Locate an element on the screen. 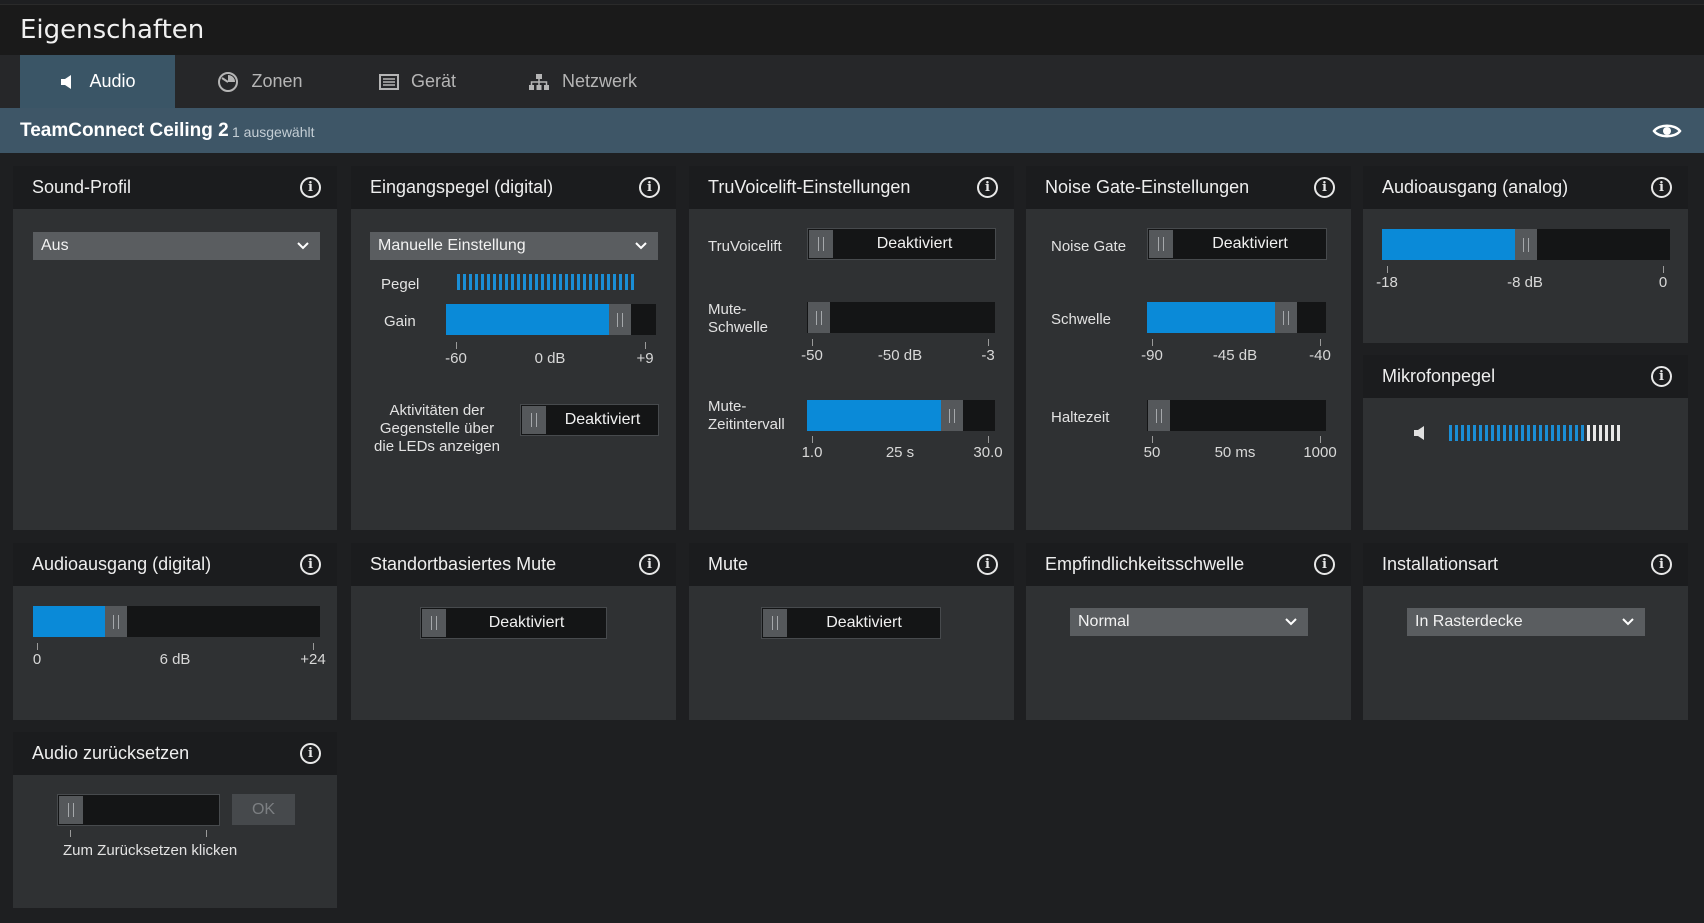  installation-select: In Rasterdecke is located at coordinates (1526, 622).